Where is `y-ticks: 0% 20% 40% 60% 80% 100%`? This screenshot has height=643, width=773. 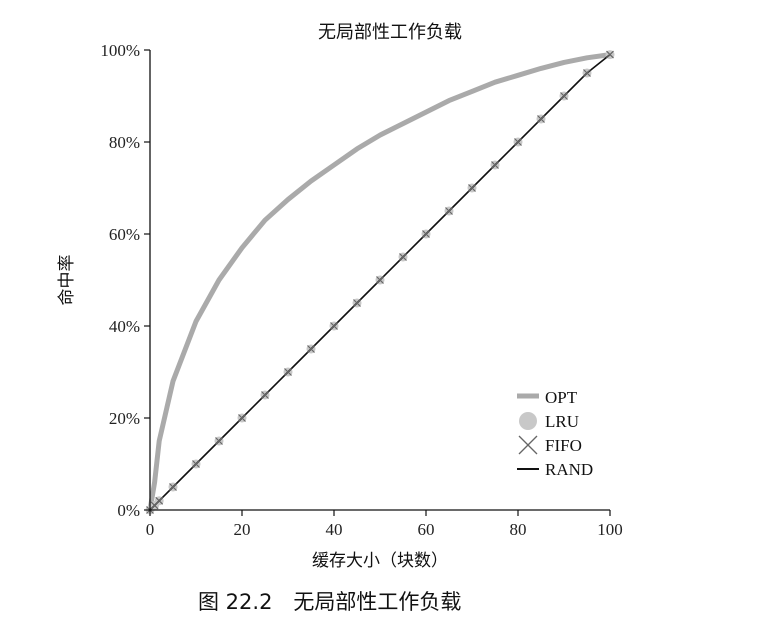 y-ticks: 0% 20% 40% 60% 80% 100% is located at coordinates (125, 280).